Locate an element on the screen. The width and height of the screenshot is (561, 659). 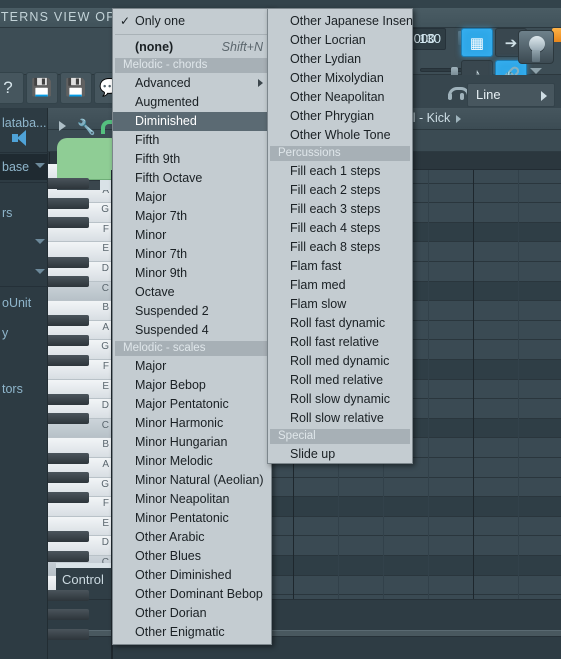
speaker-icon is located at coordinates (23, 138).